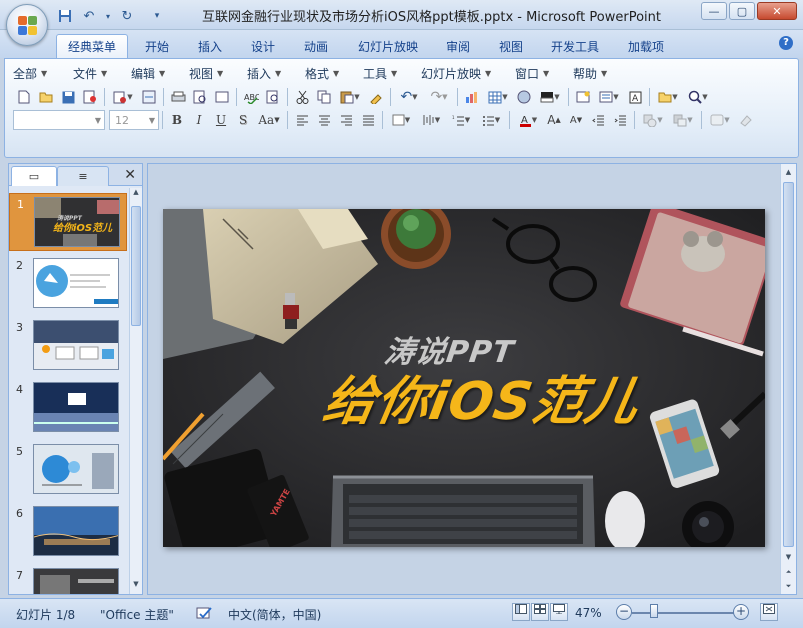 The height and width of the screenshot is (628, 803). Describe the element at coordinates (68, 470) in the screenshot. I see `slide-thumbnail: 5` at that location.